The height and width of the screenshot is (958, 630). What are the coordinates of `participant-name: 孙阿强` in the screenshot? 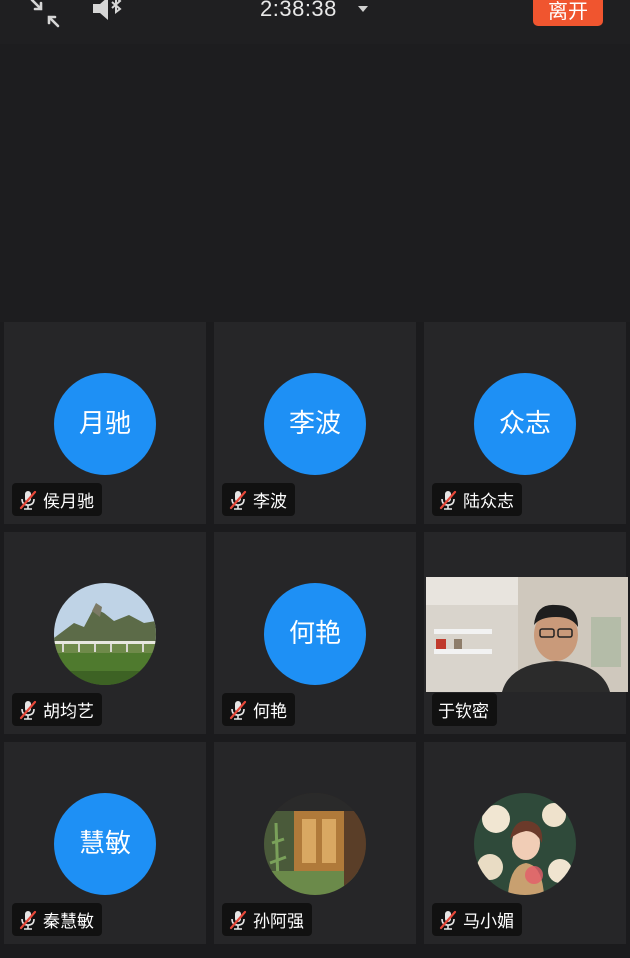 It's located at (278, 922).